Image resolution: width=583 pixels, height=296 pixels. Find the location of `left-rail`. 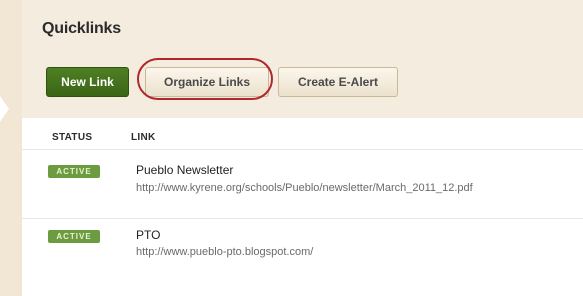

left-rail is located at coordinates (11, 148).